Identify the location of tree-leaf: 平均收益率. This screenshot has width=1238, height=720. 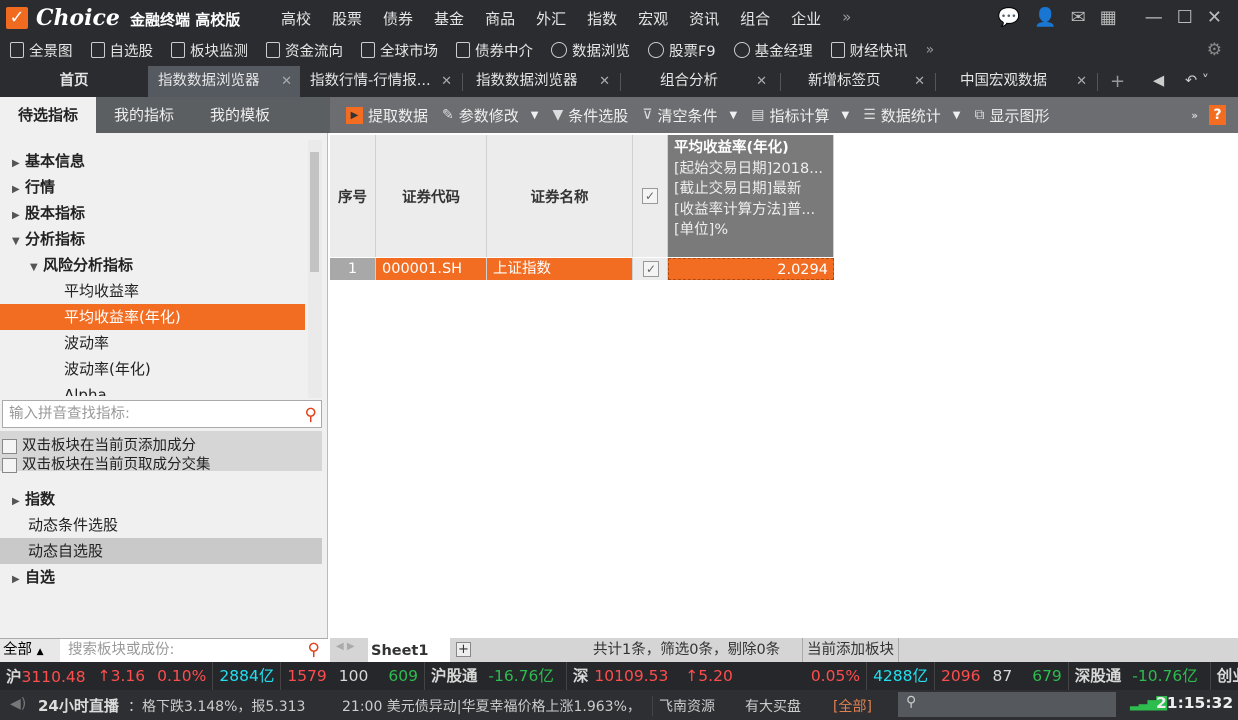
(152, 291).